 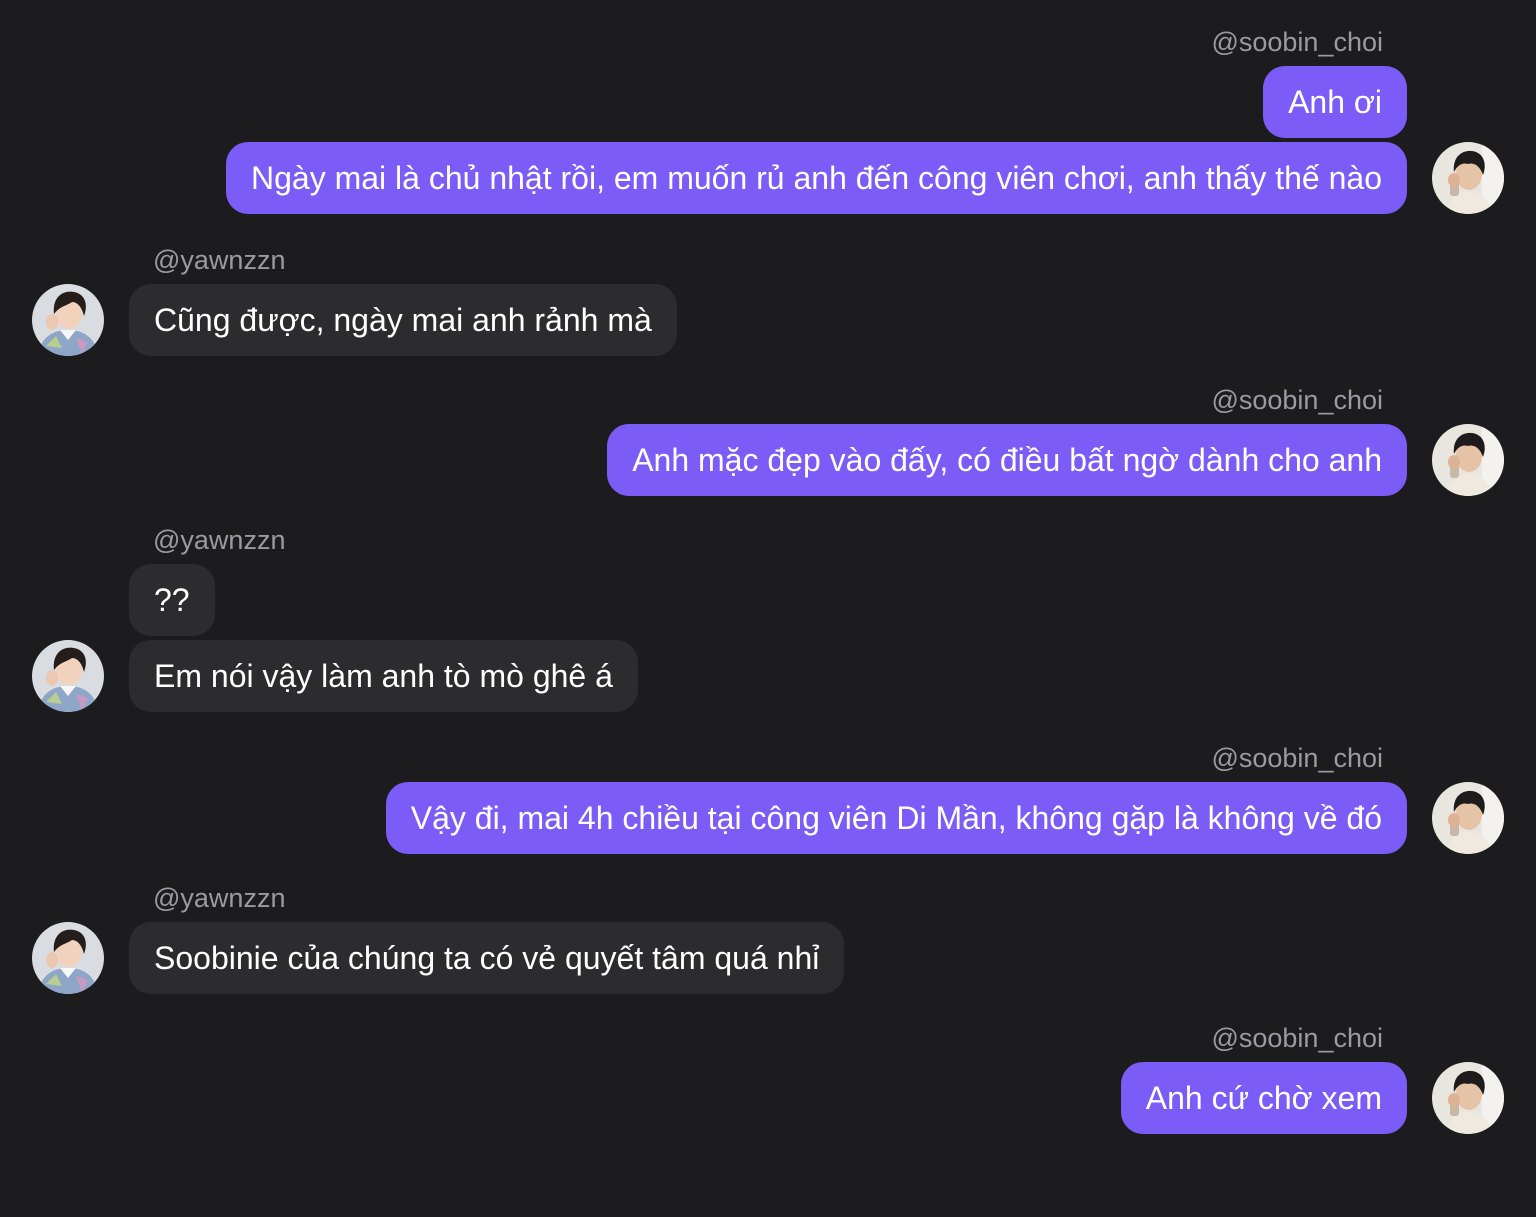 What do you see at coordinates (383, 676) in the screenshot?
I see `incoming-message-bubble: Em nói vậy làm anh tò mò ghê á` at bounding box center [383, 676].